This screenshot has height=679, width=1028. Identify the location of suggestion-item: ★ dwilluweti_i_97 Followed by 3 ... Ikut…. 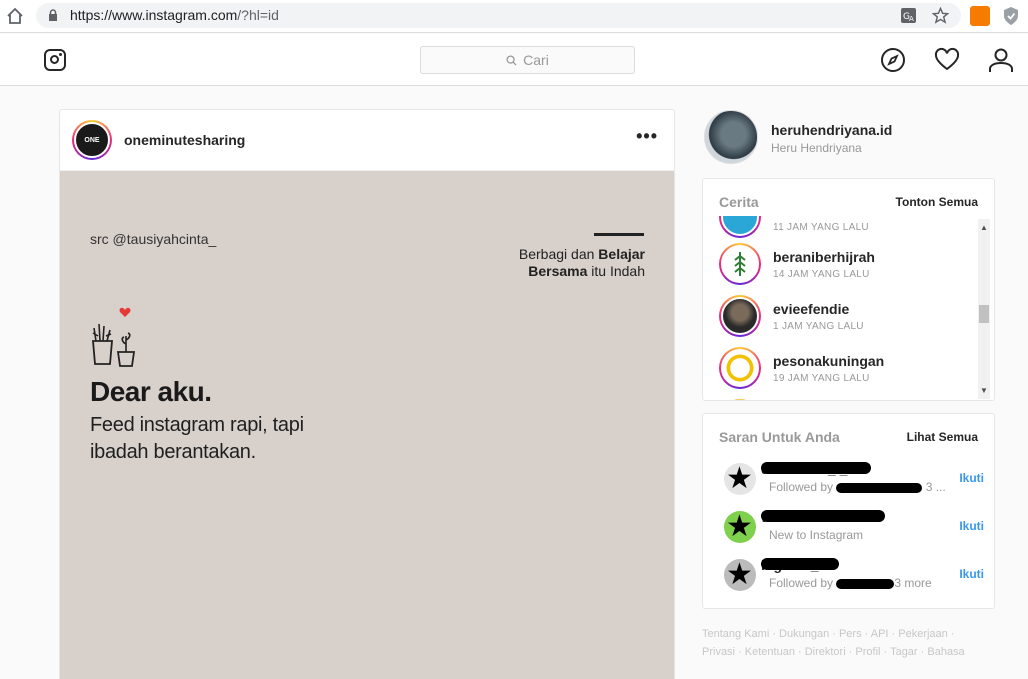
(851, 485).